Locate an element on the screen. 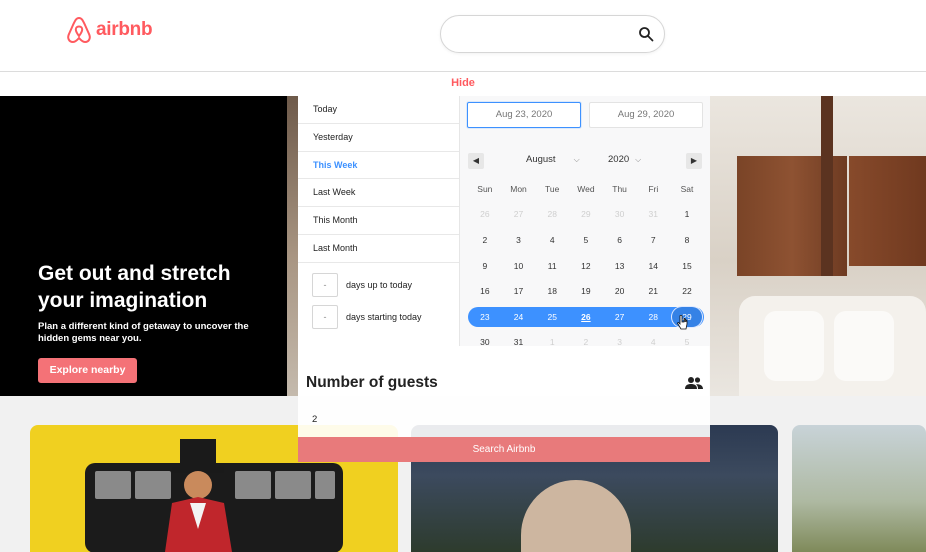  weekday-label: Fri is located at coordinates (653, 189).